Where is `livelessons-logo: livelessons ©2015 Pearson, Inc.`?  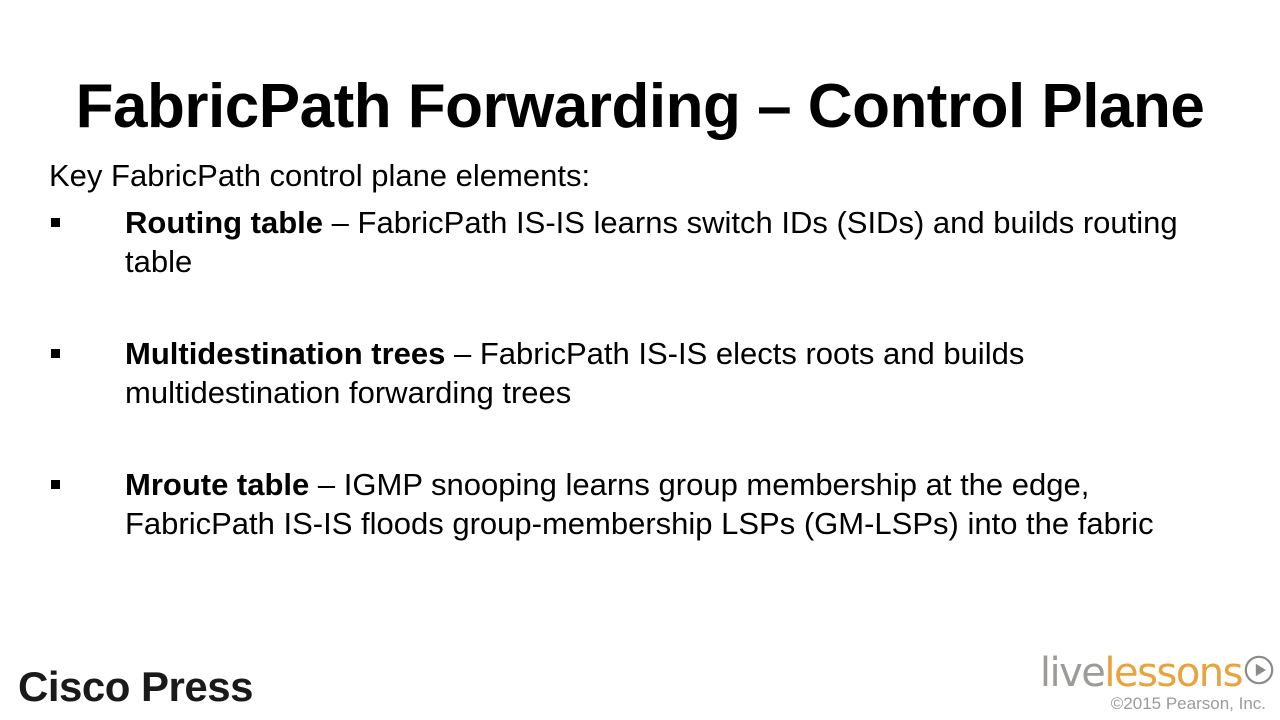
livelessons-logo: livelessons ©2015 Pearson, Inc. is located at coordinates (1157, 683).